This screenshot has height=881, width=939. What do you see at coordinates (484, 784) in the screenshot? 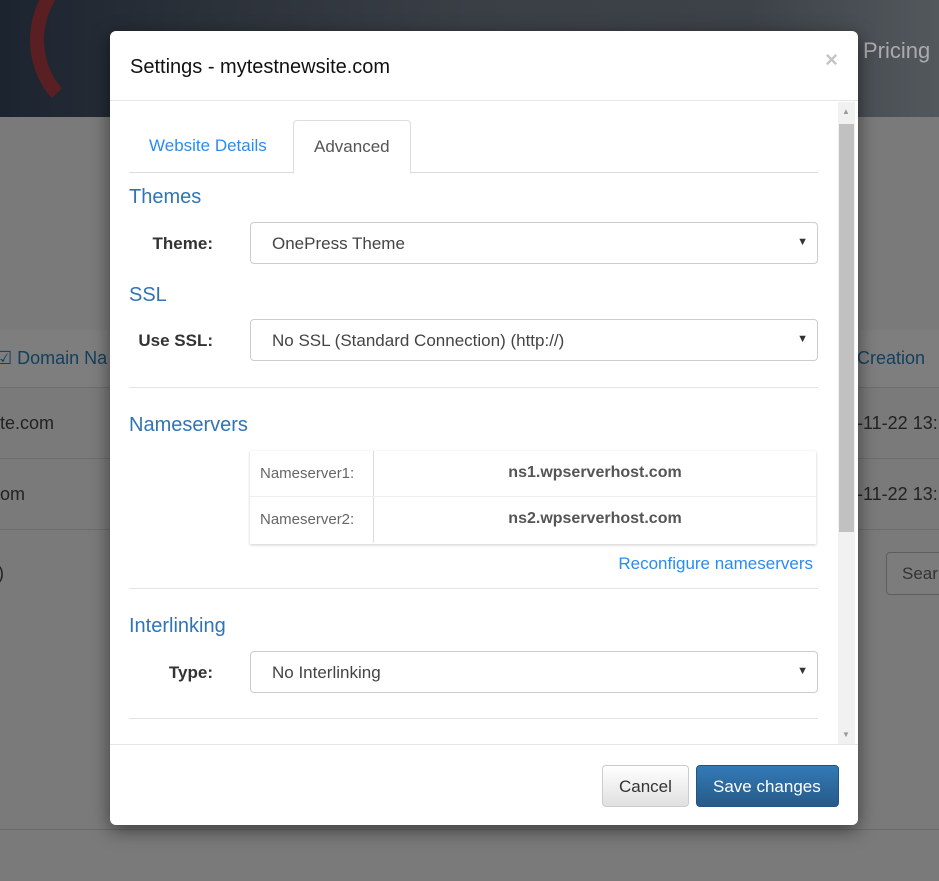
I see `modal-footer: Cancel Save changes` at bounding box center [484, 784].